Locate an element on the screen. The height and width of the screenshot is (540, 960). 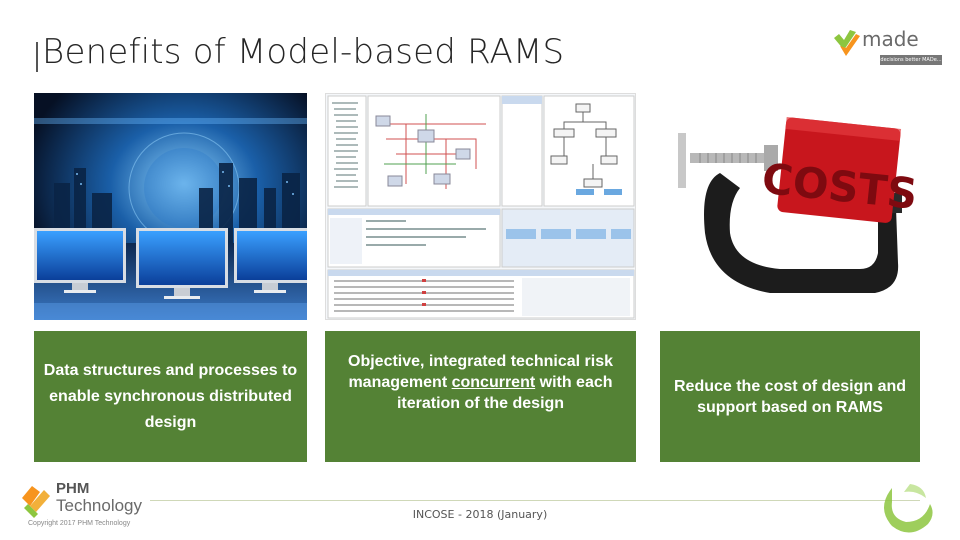
phm-copyright: Copyright 2017 PHM Technology is located at coordinates (79, 523).